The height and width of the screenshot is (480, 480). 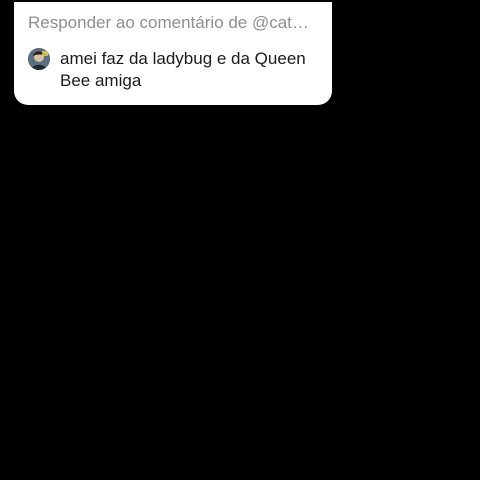 What do you see at coordinates (39, 59) in the screenshot?
I see `user-avatar-icon` at bounding box center [39, 59].